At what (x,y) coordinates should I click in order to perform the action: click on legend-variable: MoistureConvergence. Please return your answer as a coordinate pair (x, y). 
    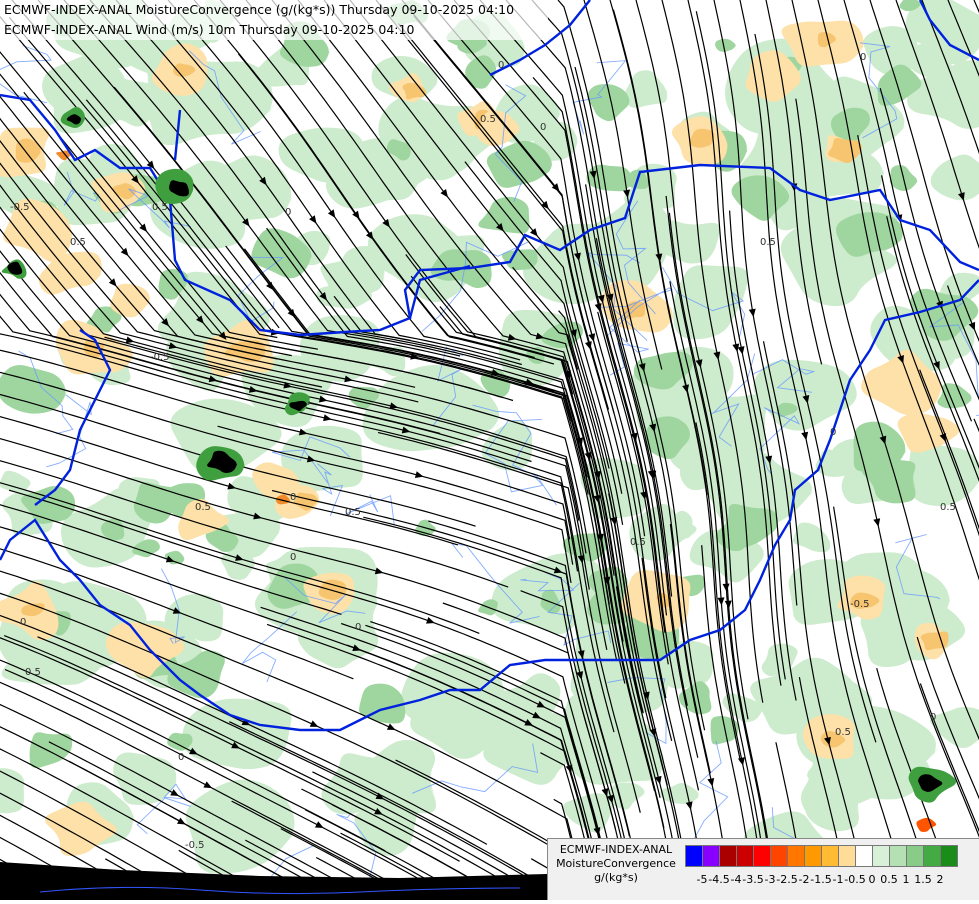
    Looking at the image, I should click on (616, 864).